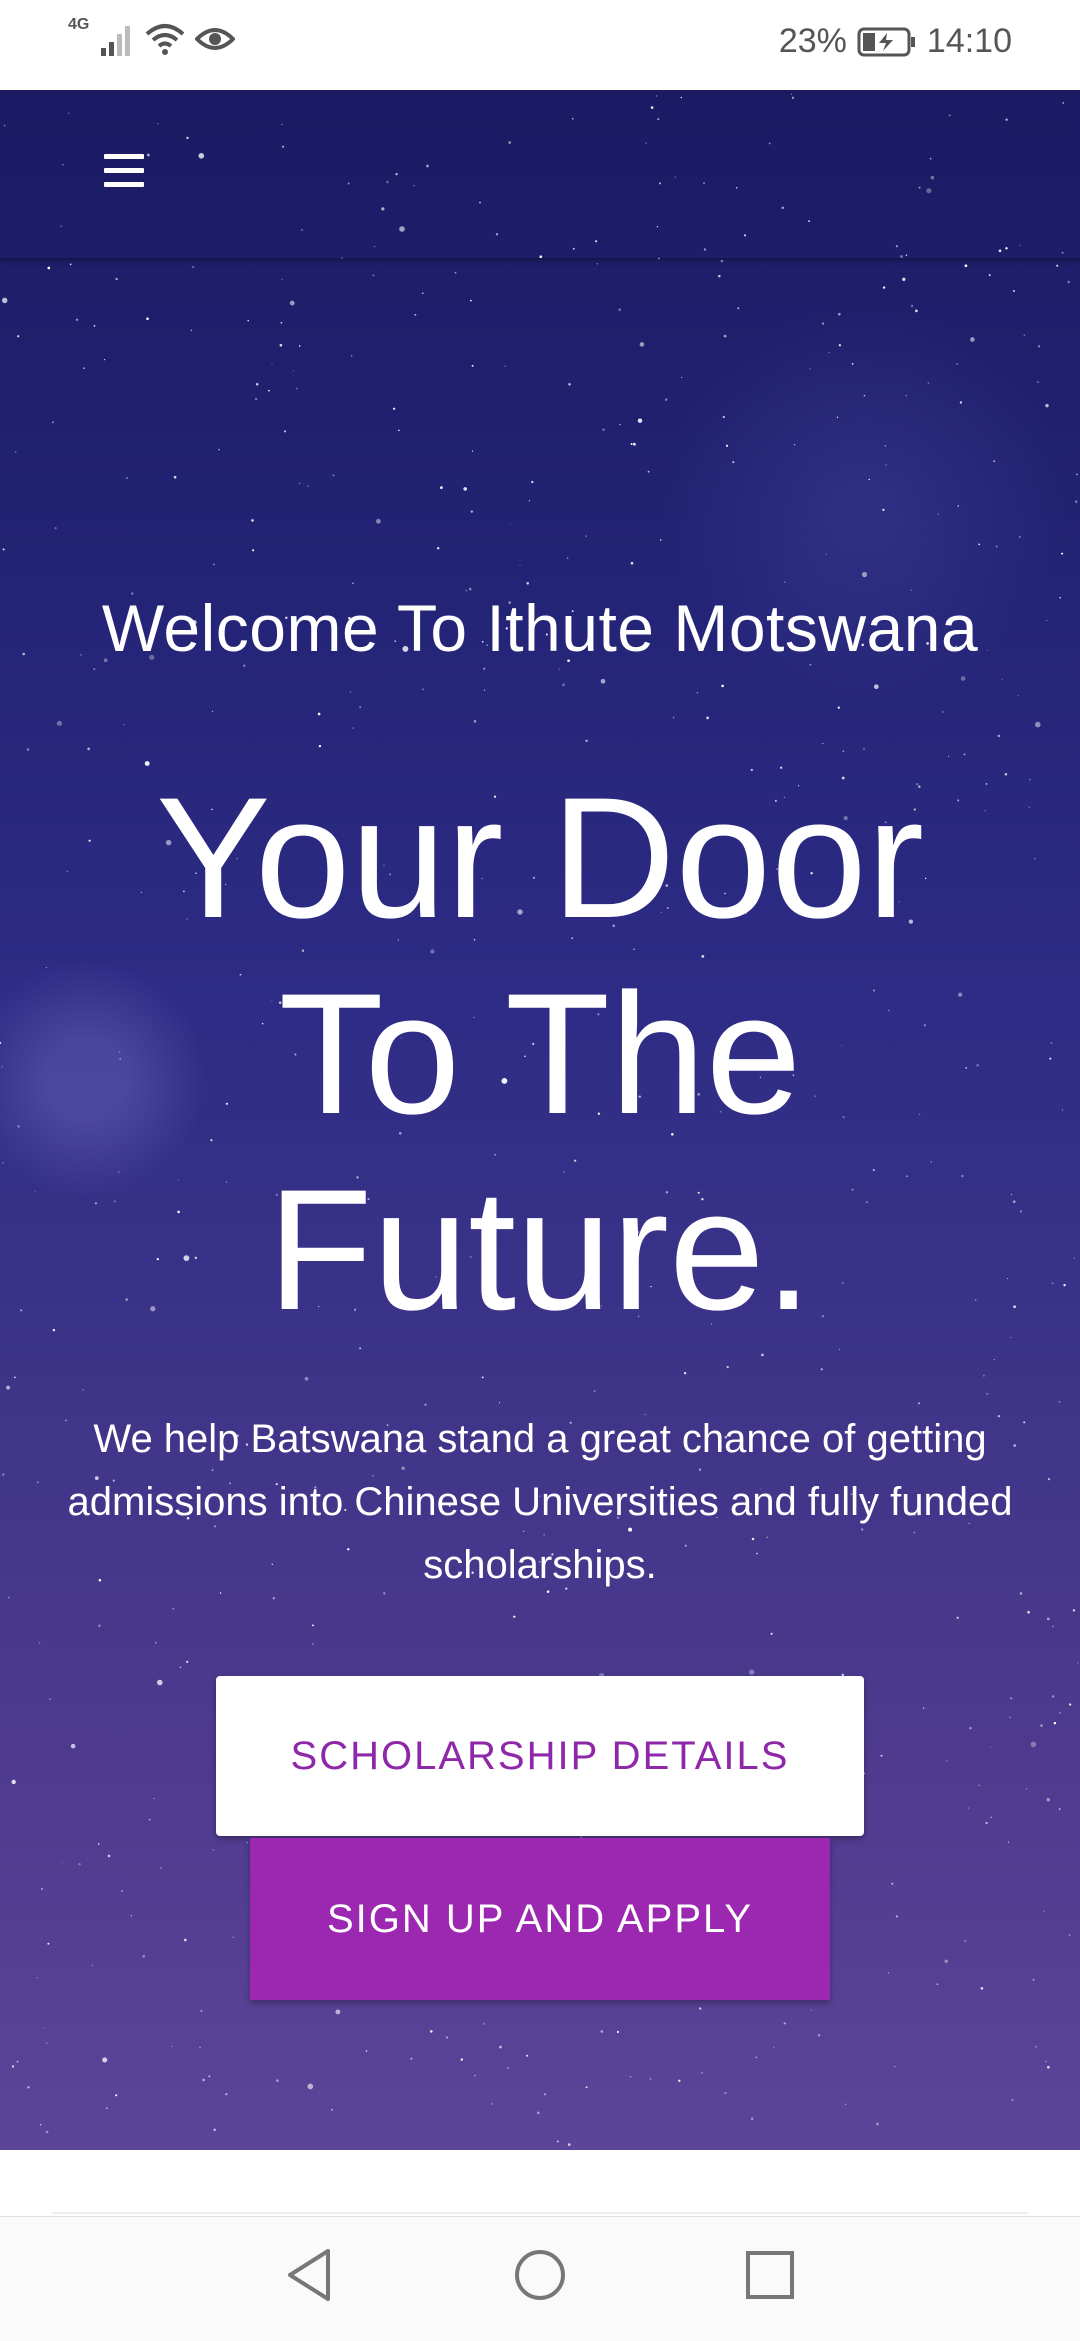 The image size is (1080, 2341). Describe the element at coordinates (124, 171) in the screenshot. I see `hamburger-menu-icon` at that location.